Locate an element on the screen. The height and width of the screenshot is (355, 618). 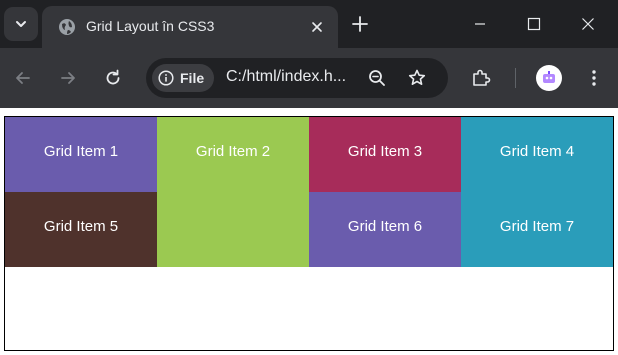
forward-button is located at coordinates (68, 78).